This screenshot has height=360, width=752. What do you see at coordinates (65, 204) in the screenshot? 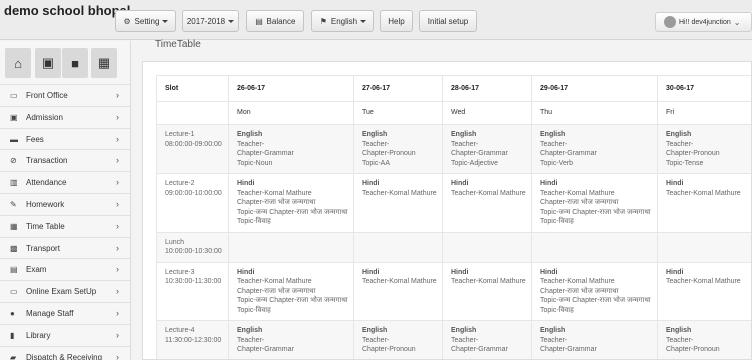
I see `sidebar-item: ✎ Homework ›` at bounding box center [65, 204].